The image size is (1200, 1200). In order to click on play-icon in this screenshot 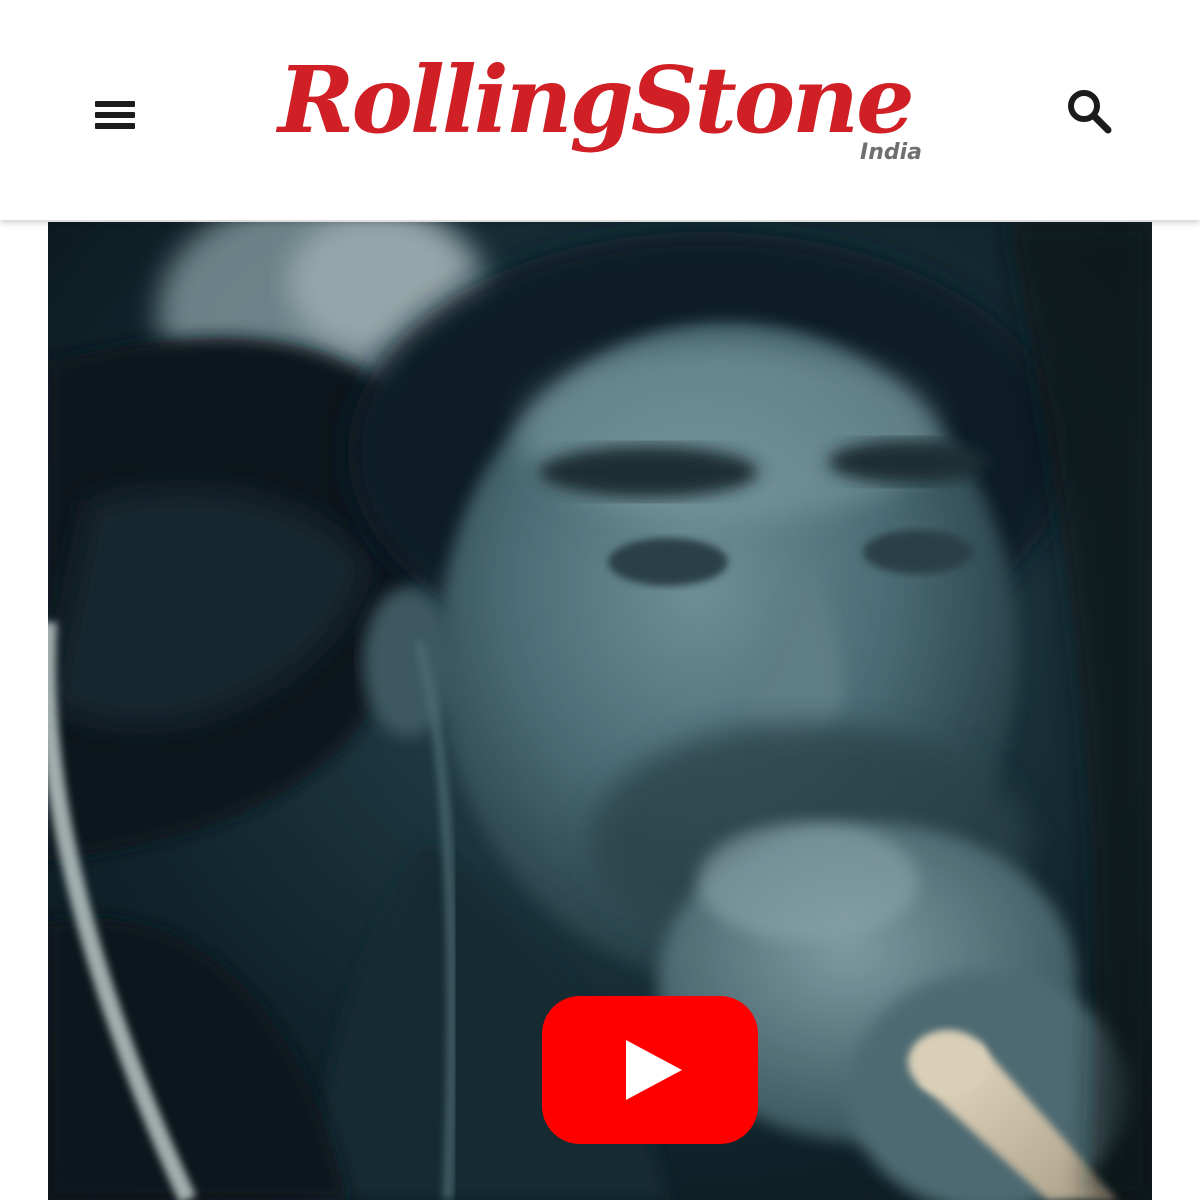, I will do `click(650, 1070)`.